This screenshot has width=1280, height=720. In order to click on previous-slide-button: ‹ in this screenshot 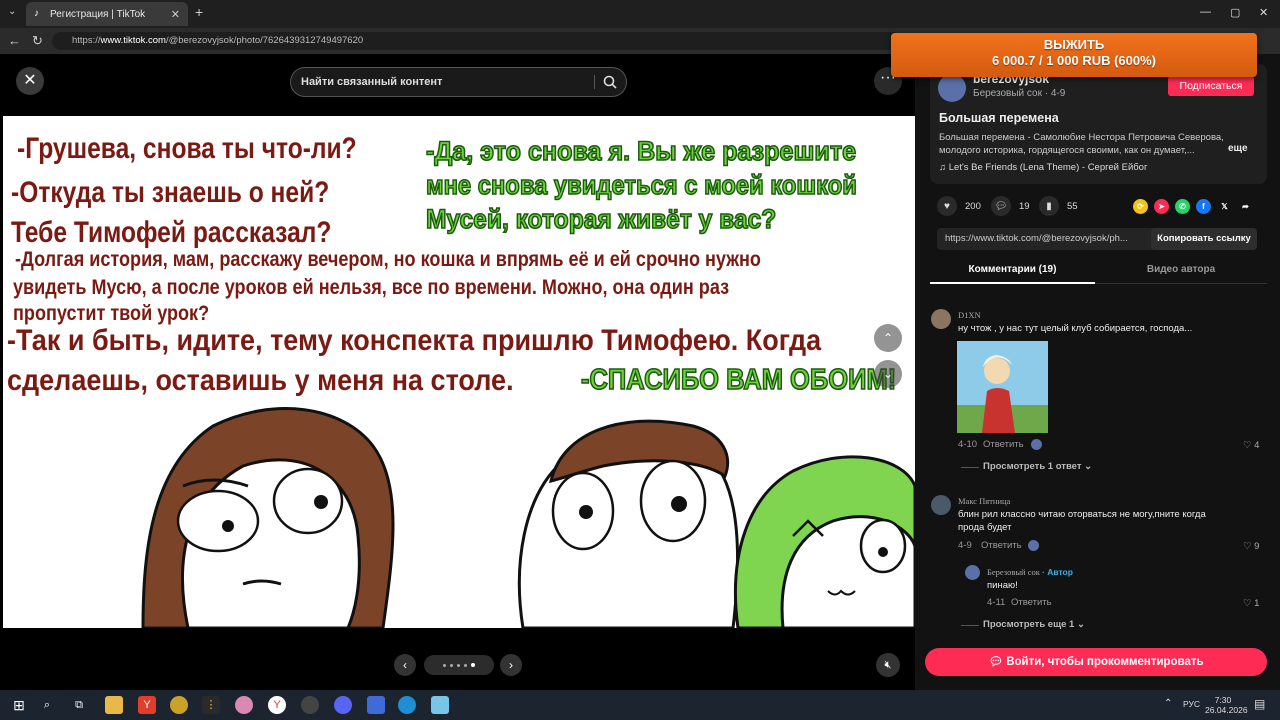, I will do `click(405, 665)`.